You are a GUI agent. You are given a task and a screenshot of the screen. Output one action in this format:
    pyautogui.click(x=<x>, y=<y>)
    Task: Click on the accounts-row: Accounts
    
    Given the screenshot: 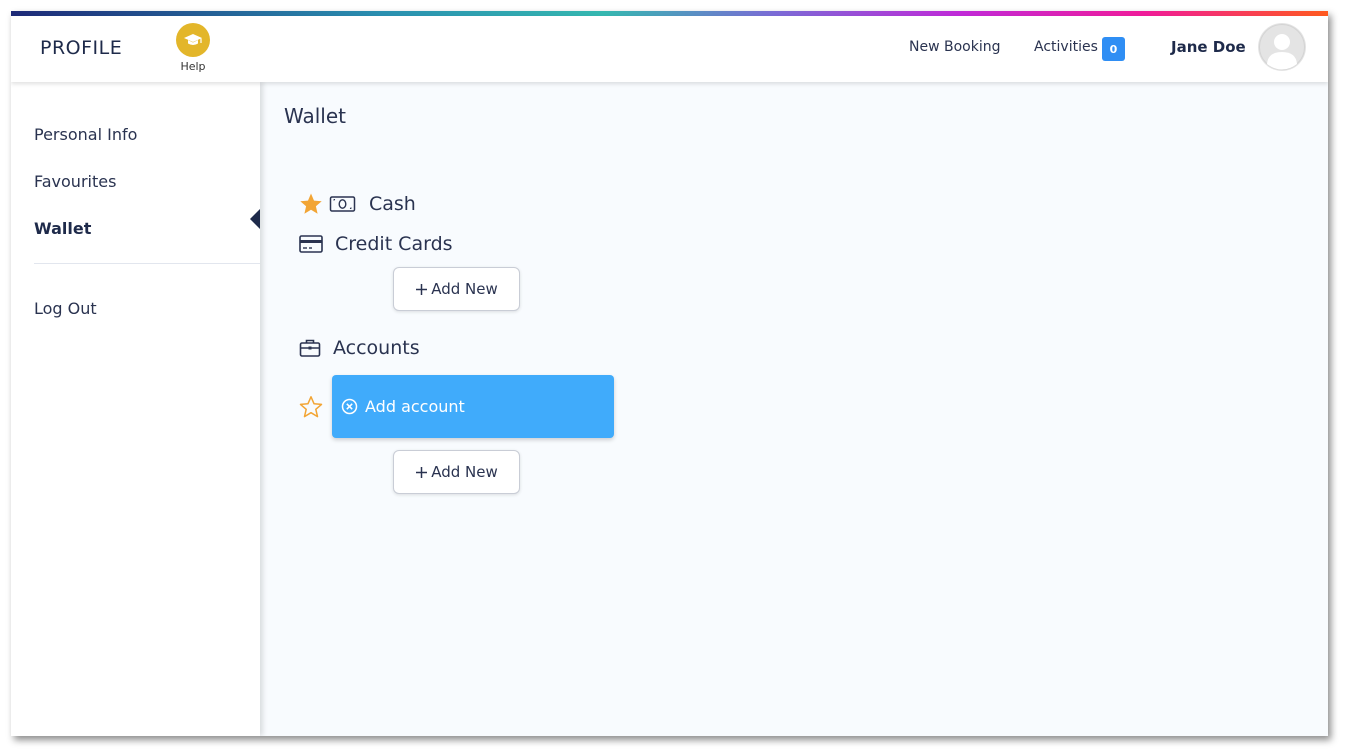 What is the action you would take?
    pyautogui.click(x=359, y=348)
    